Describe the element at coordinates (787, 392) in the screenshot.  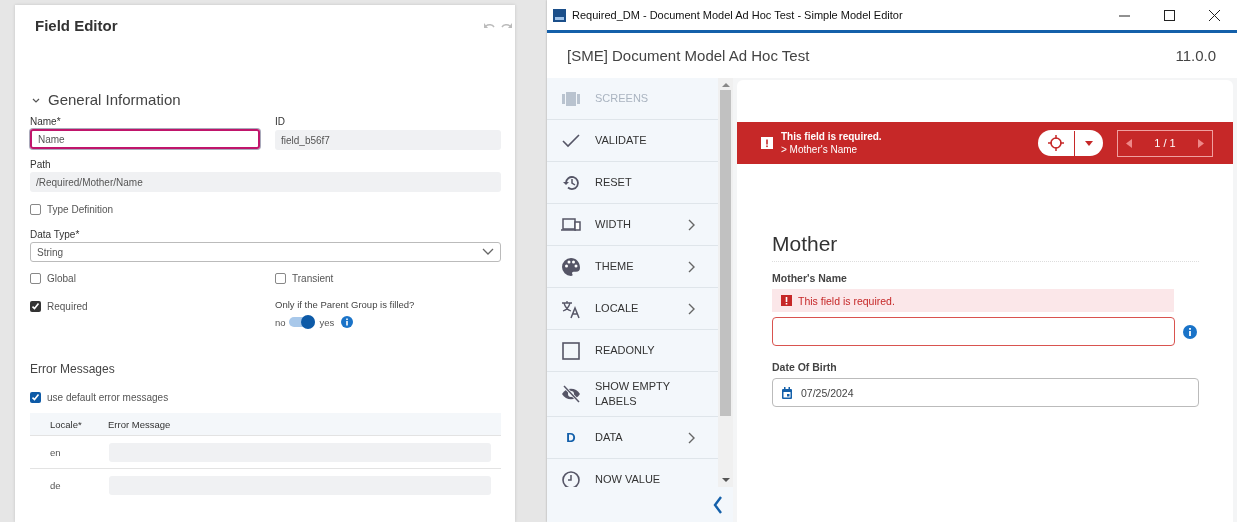
I see `calendar-icon` at that location.